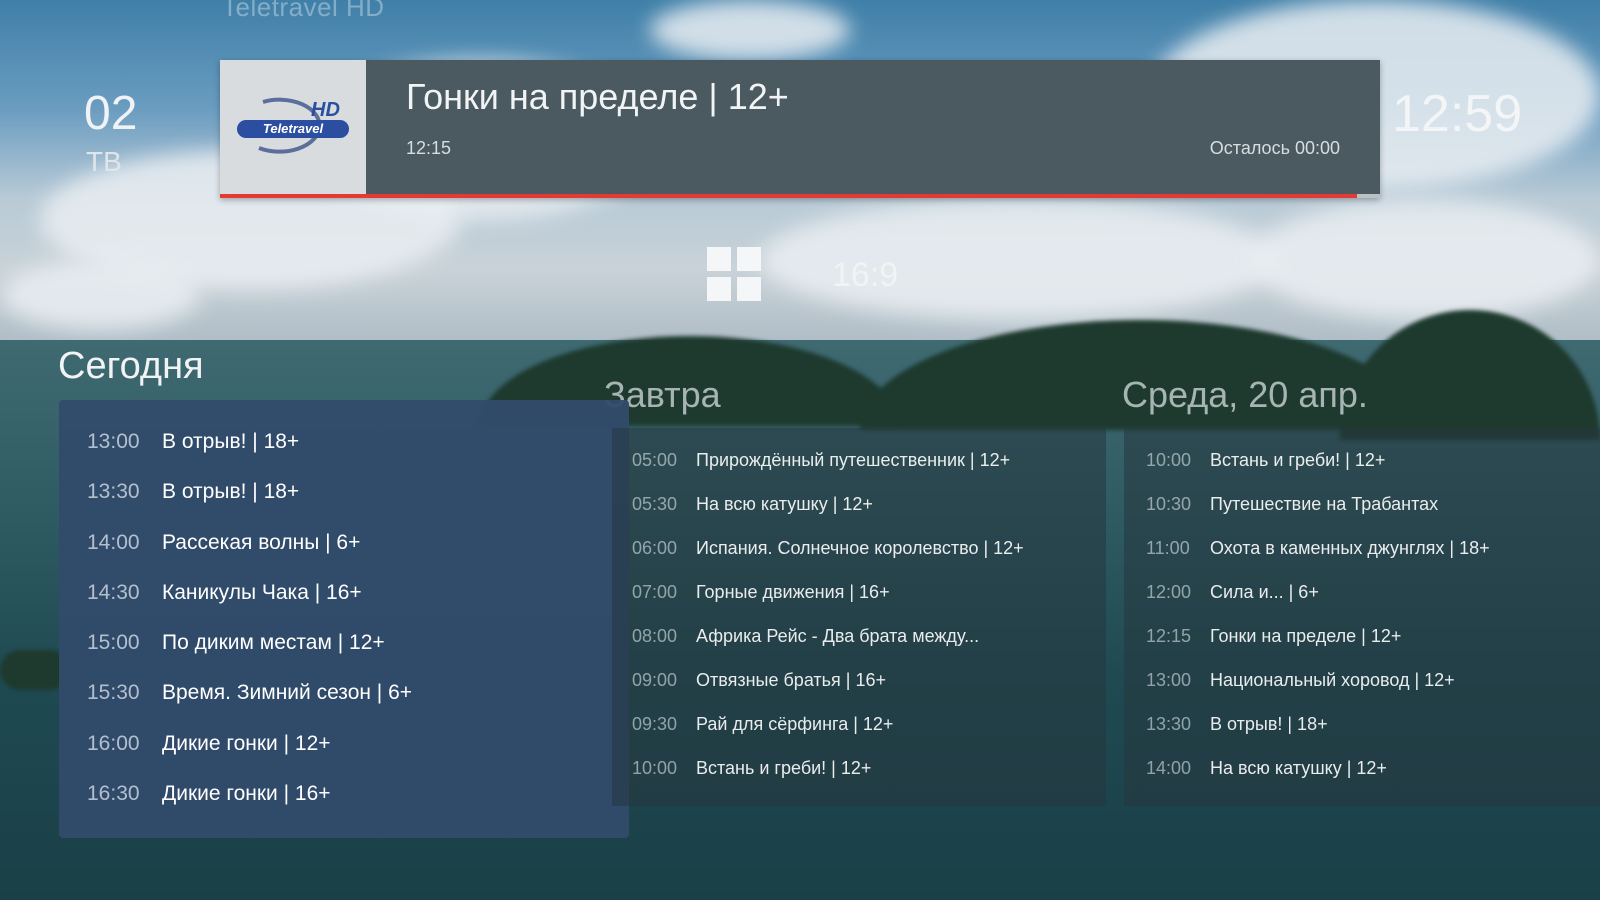 The width and height of the screenshot is (1600, 900). What do you see at coordinates (788, 196) in the screenshot?
I see `progress-bar` at bounding box center [788, 196].